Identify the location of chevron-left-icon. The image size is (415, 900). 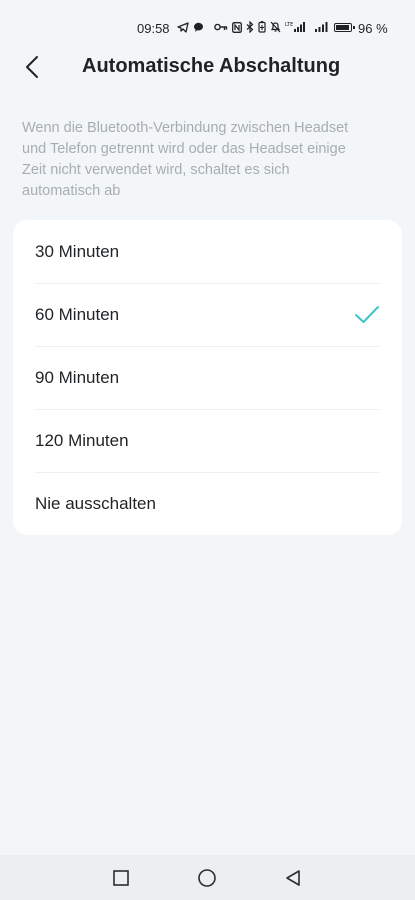
(32, 67).